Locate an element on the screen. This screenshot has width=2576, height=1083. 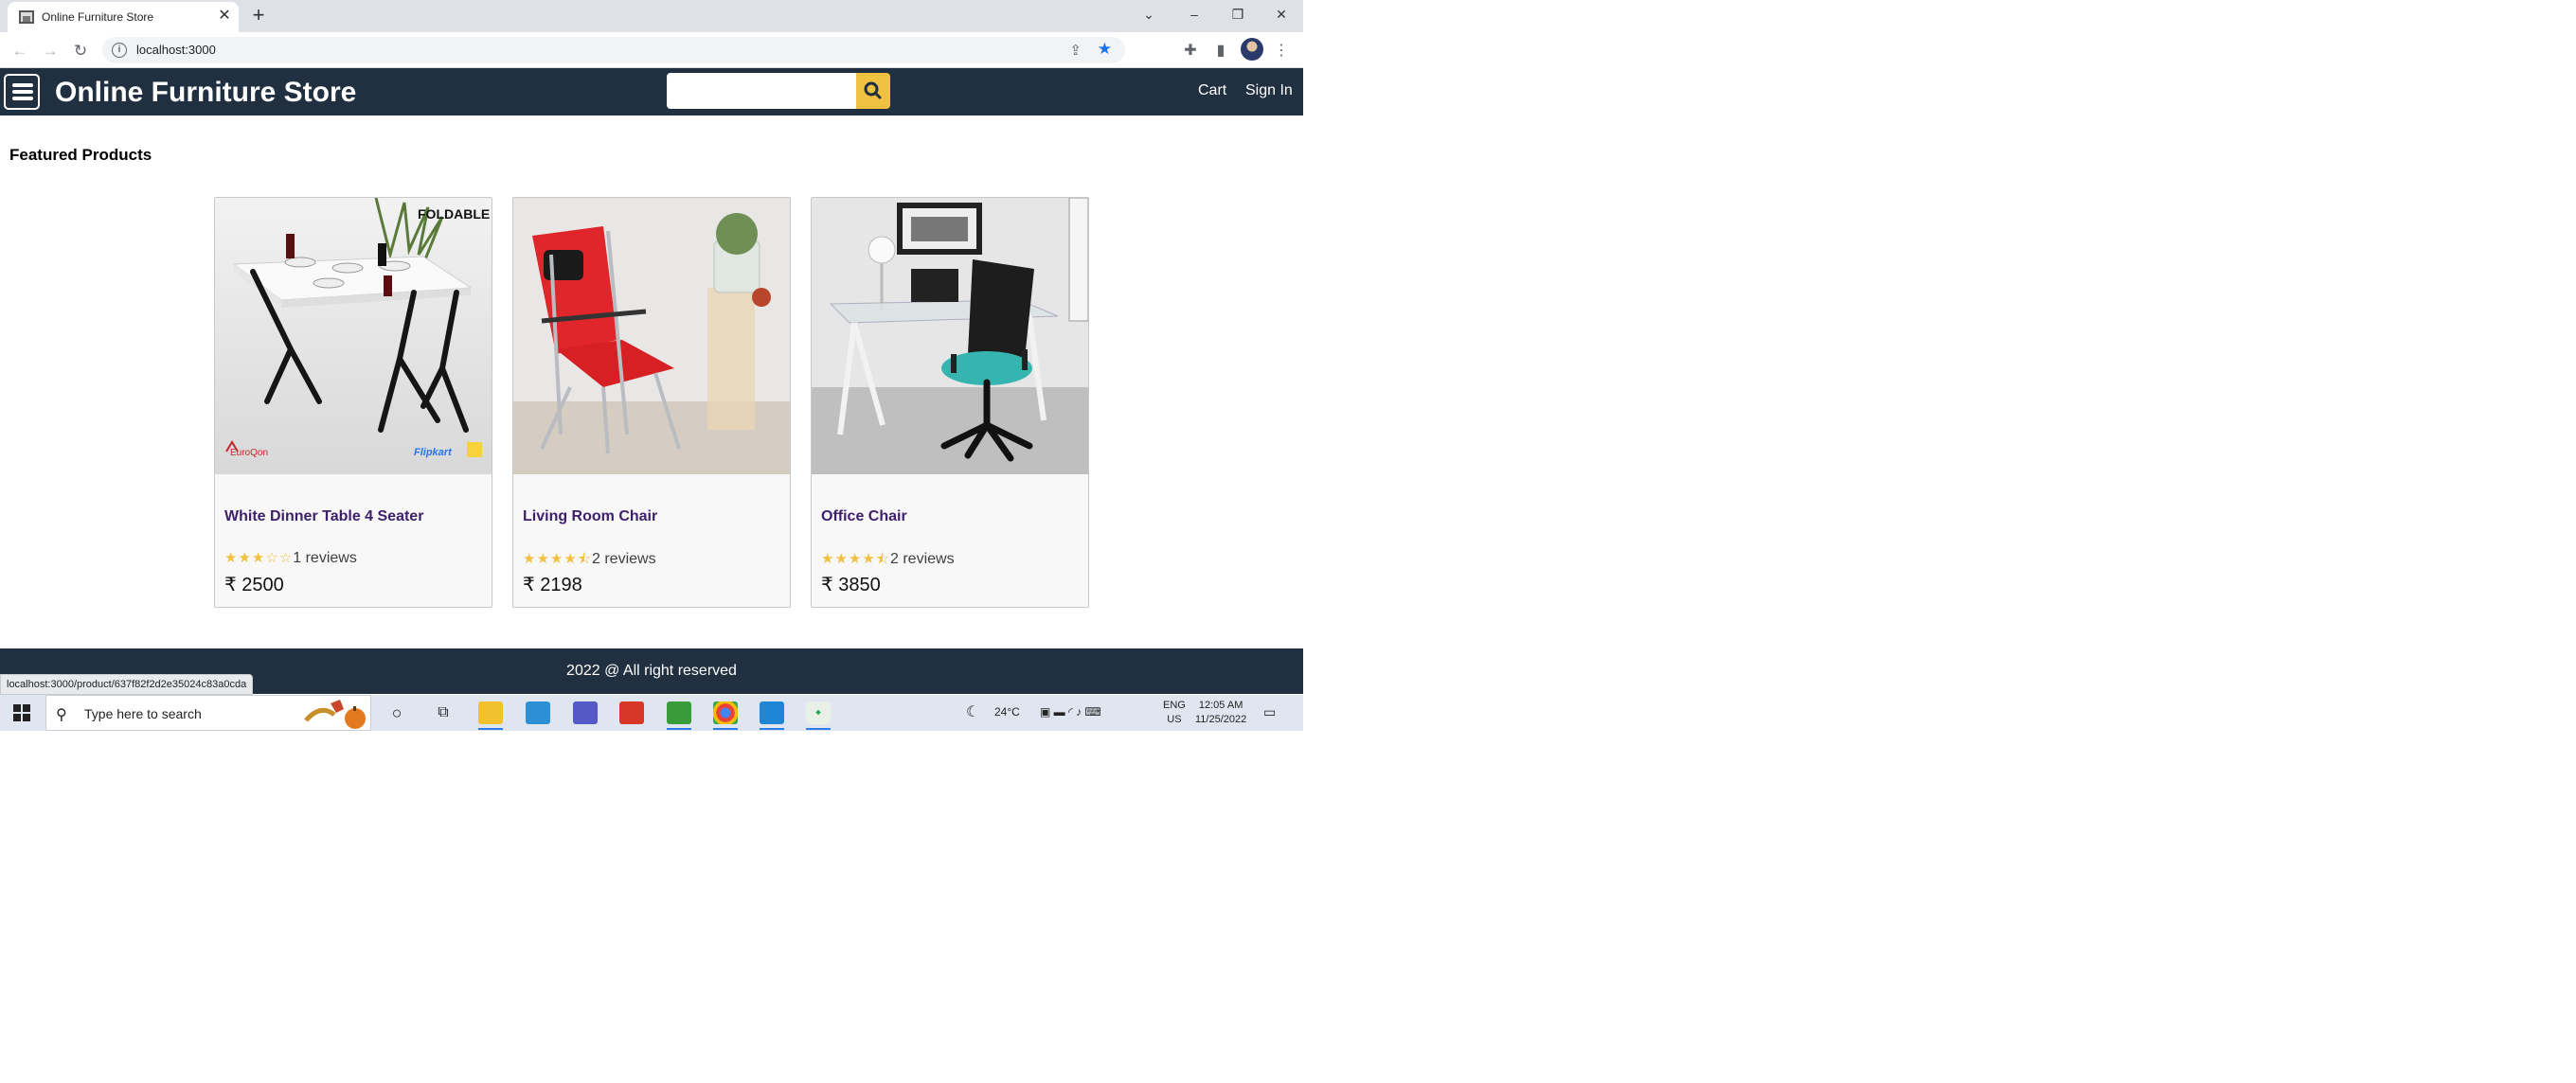
search-input is located at coordinates (761, 91).